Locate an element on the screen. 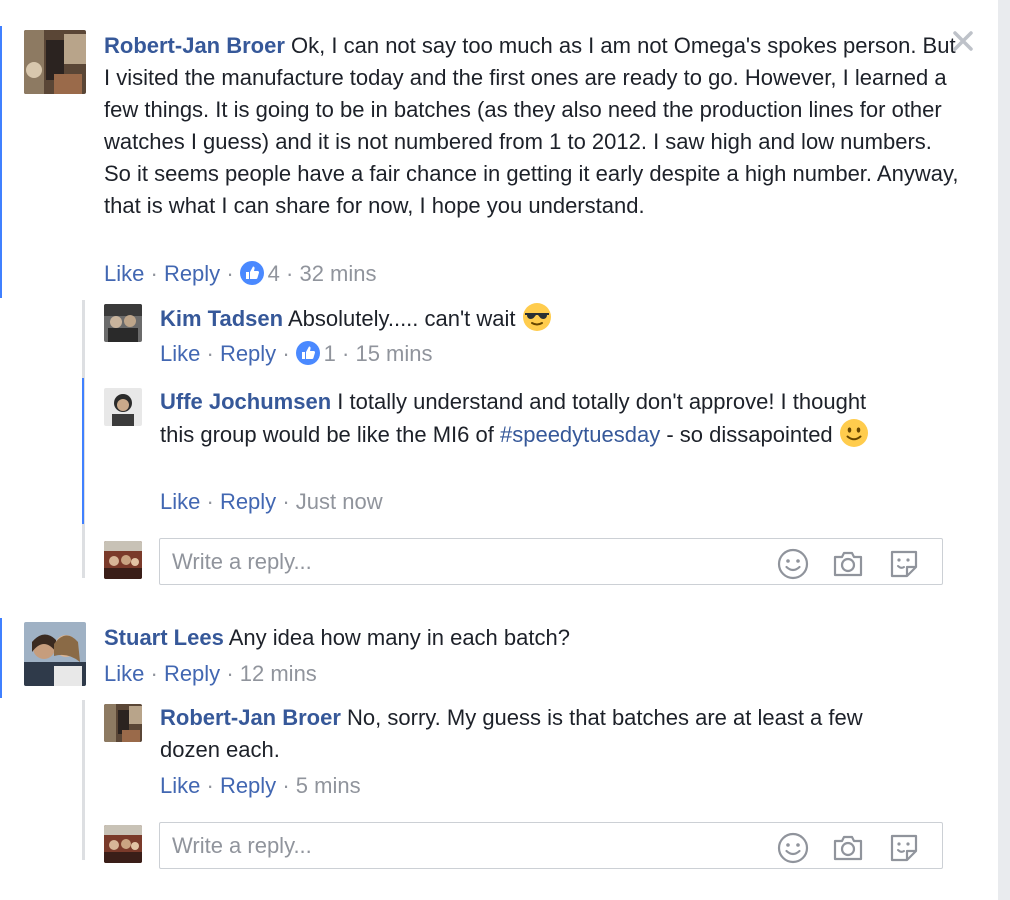 The width and height of the screenshot is (1010, 900). comment-actions: Like · Reply · 4 · 32 mins is located at coordinates (240, 274).